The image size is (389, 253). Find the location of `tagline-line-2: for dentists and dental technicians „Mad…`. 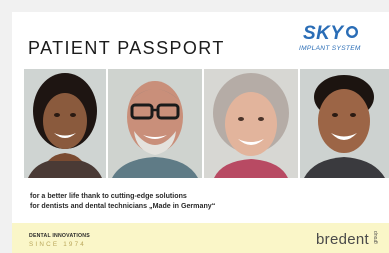

tagline-line-2: for dentists and dental technicians „Mad… is located at coordinates (123, 206).